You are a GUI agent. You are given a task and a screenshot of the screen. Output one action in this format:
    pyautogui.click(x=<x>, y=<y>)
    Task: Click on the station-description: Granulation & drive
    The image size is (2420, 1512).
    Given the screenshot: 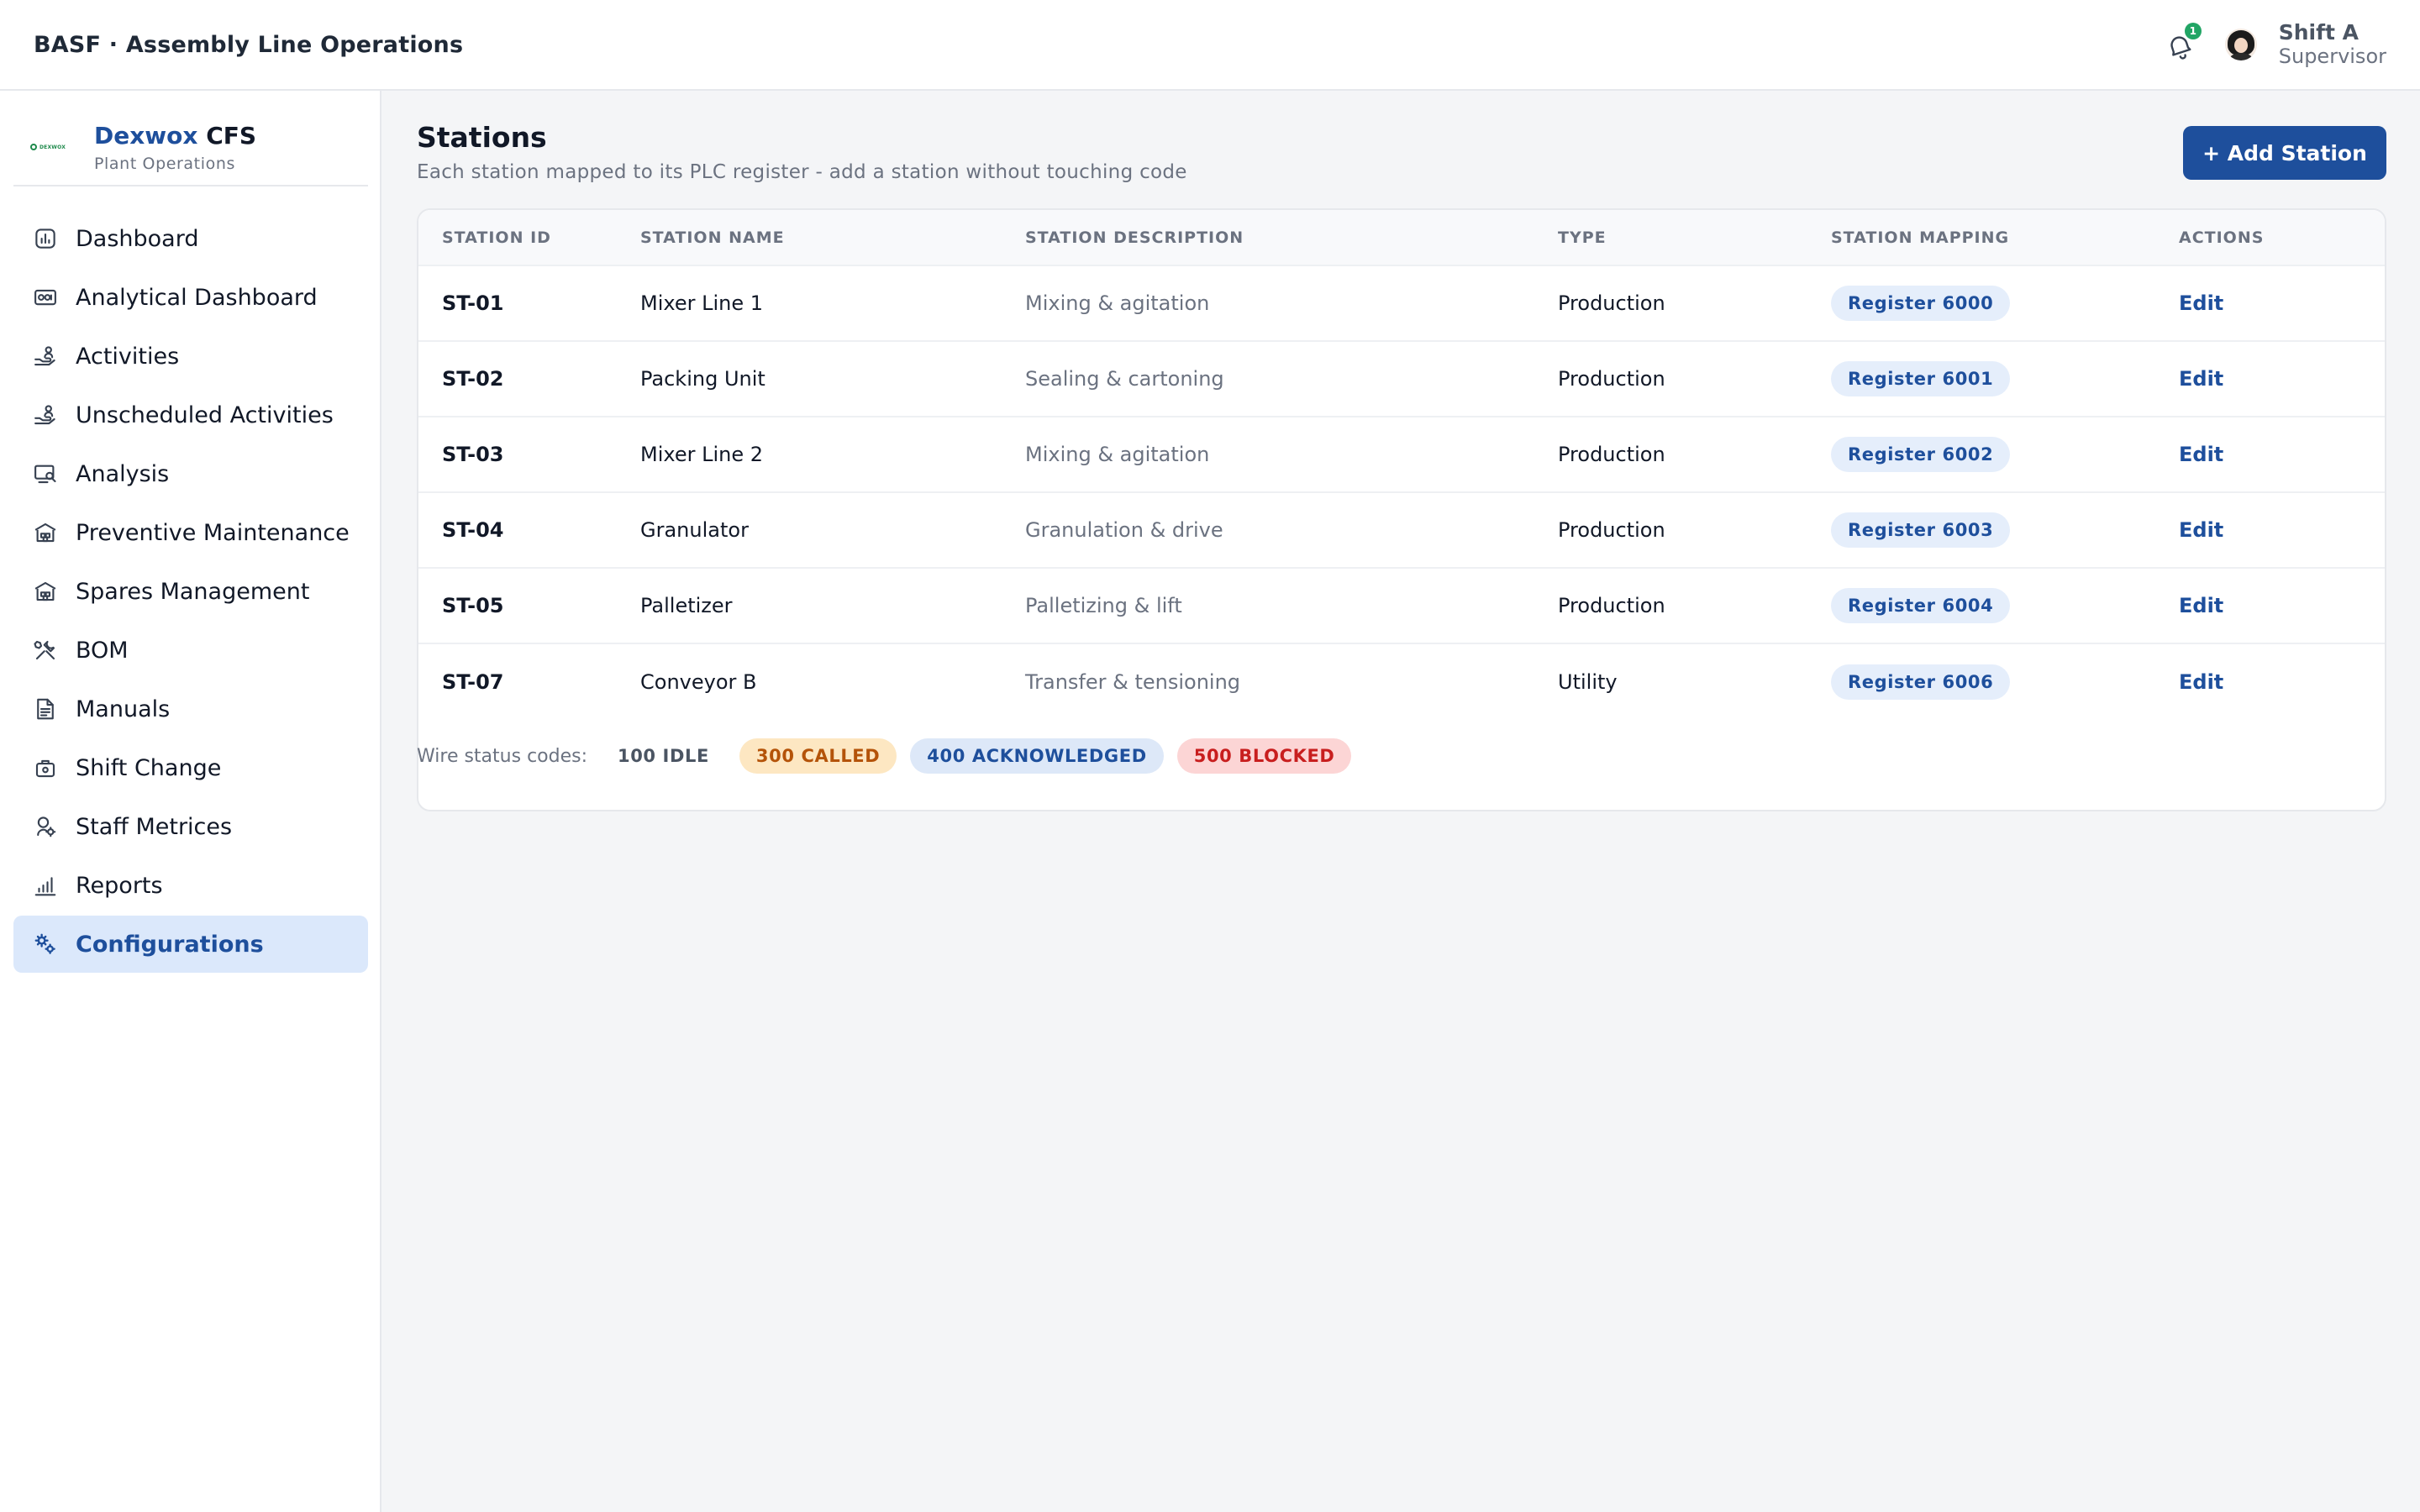 What is the action you would take?
    pyautogui.click(x=1124, y=530)
    